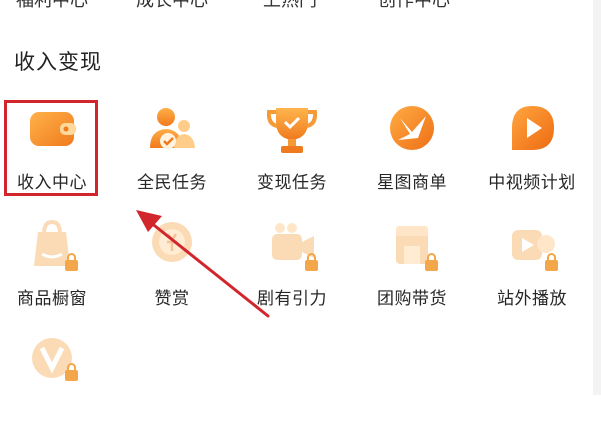 This screenshot has width=601, height=436. What do you see at coordinates (203, 264) in the screenshot?
I see `annotation-arrow` at bounding box center [203, 264].